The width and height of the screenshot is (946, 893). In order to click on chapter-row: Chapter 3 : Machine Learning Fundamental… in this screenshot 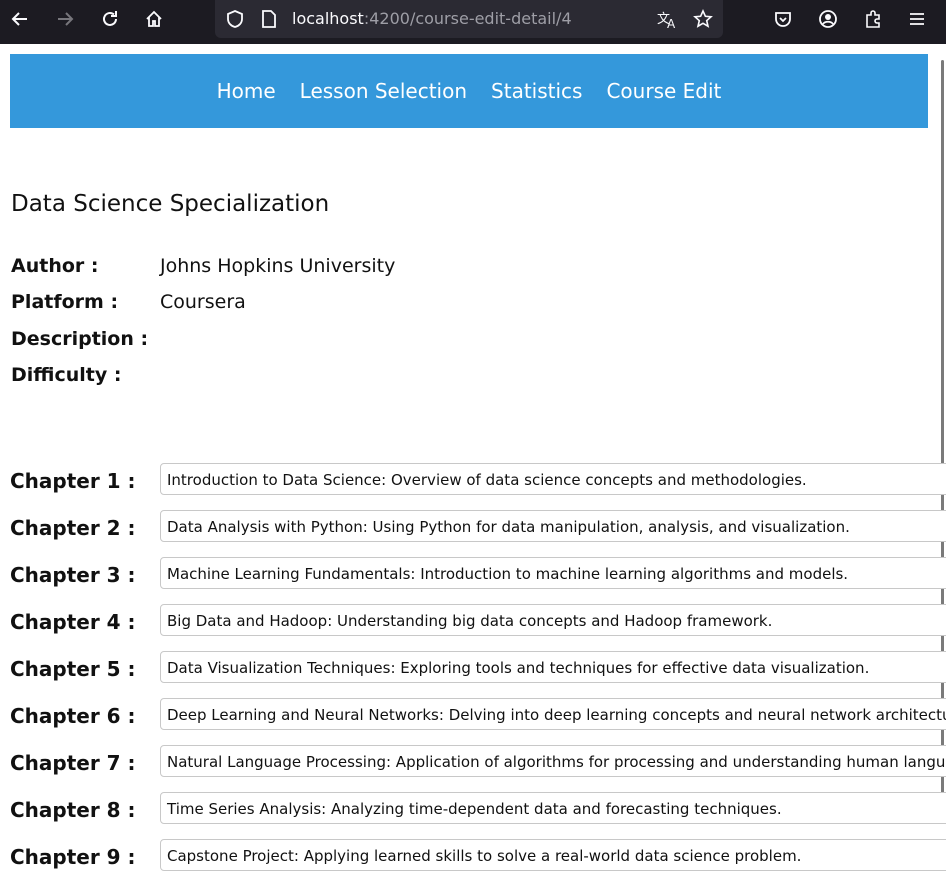, I will do `click(478, 575)`.